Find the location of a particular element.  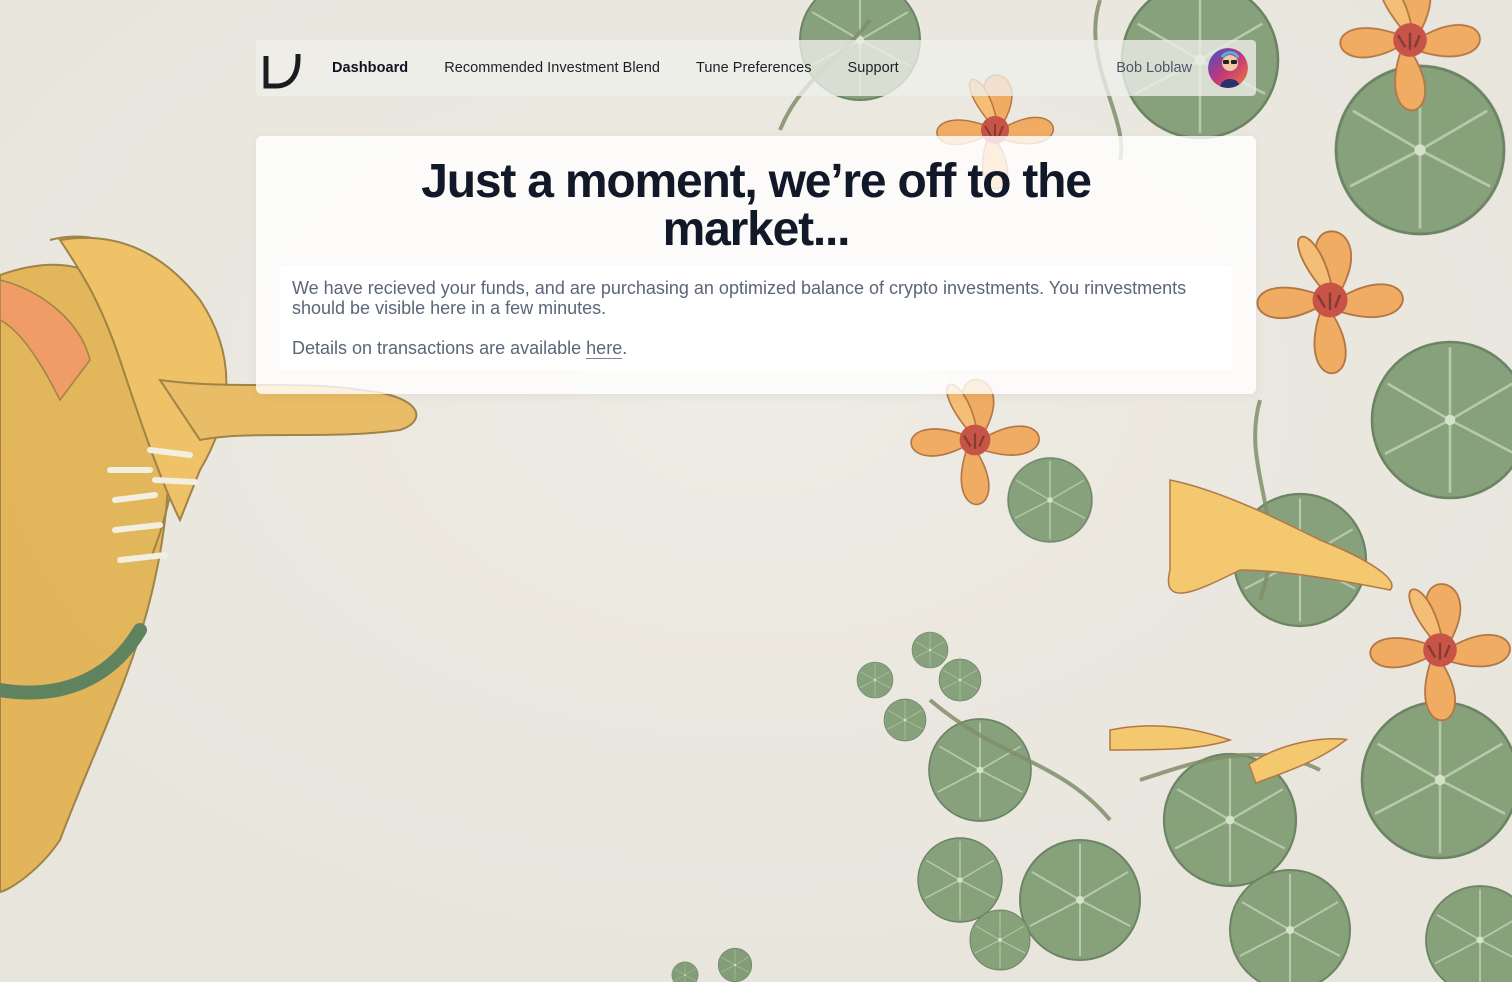

details-prefix: Details on transactions are available is located at coordinates (439, 348).